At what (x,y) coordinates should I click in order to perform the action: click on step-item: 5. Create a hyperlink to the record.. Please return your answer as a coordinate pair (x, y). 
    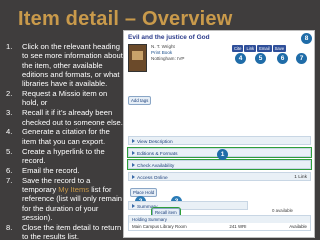
    Looking at the image, I should click on (64, 156).